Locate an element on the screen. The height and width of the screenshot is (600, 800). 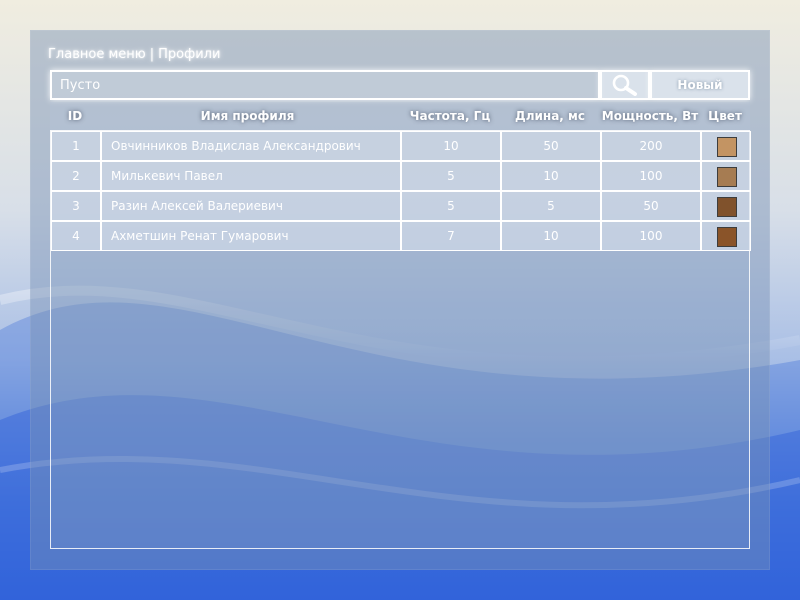
search-button is located at coordinates (625, 85).